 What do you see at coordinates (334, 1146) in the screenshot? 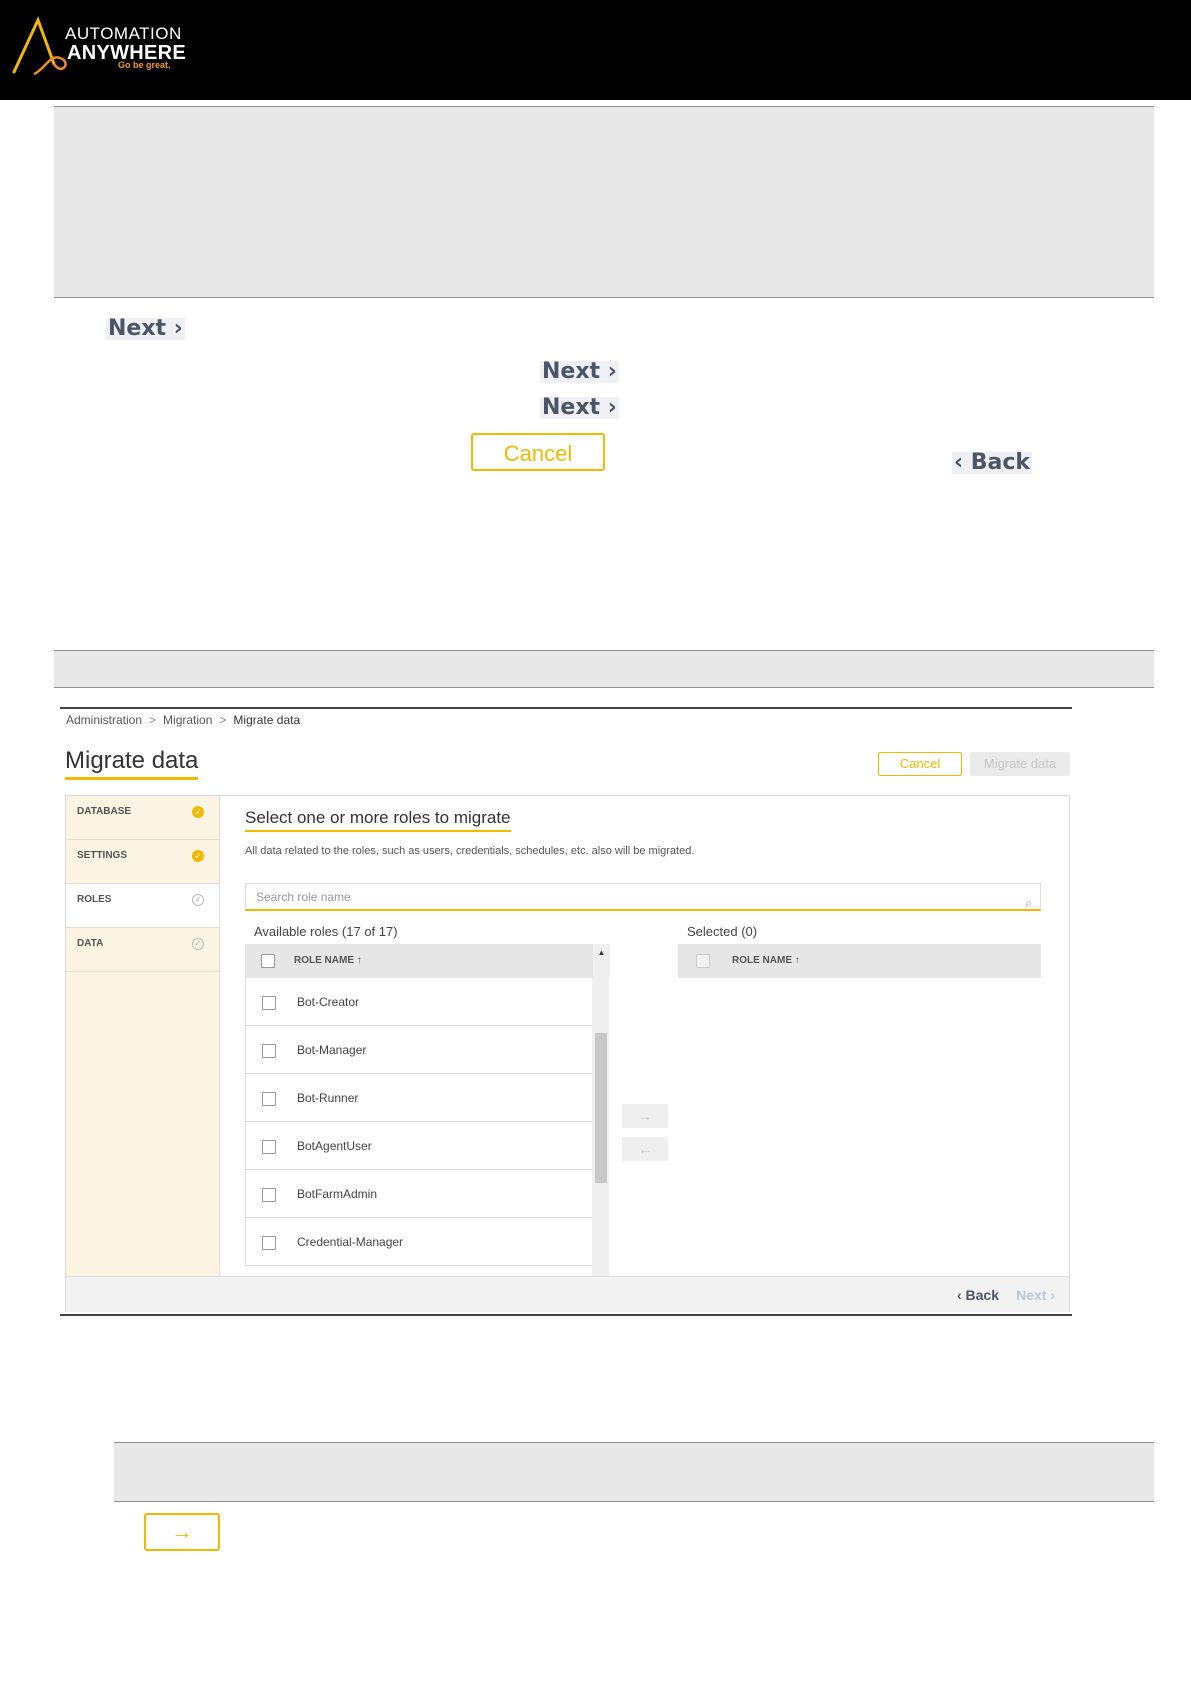
I see `role-name: BotAgentUser` at bounding box center [334, 1146].